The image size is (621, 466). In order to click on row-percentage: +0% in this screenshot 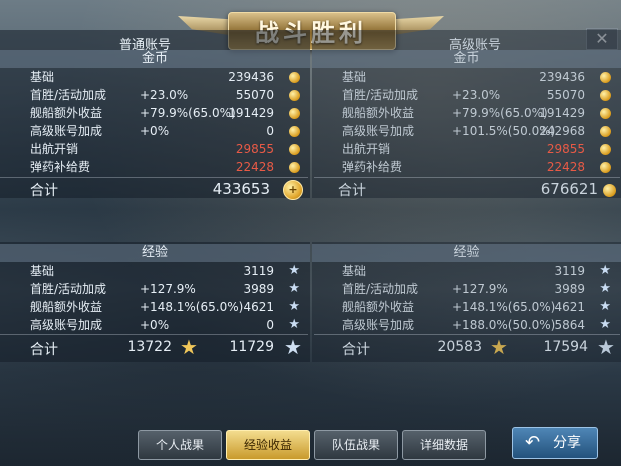, I will do `click(155, 131)`.